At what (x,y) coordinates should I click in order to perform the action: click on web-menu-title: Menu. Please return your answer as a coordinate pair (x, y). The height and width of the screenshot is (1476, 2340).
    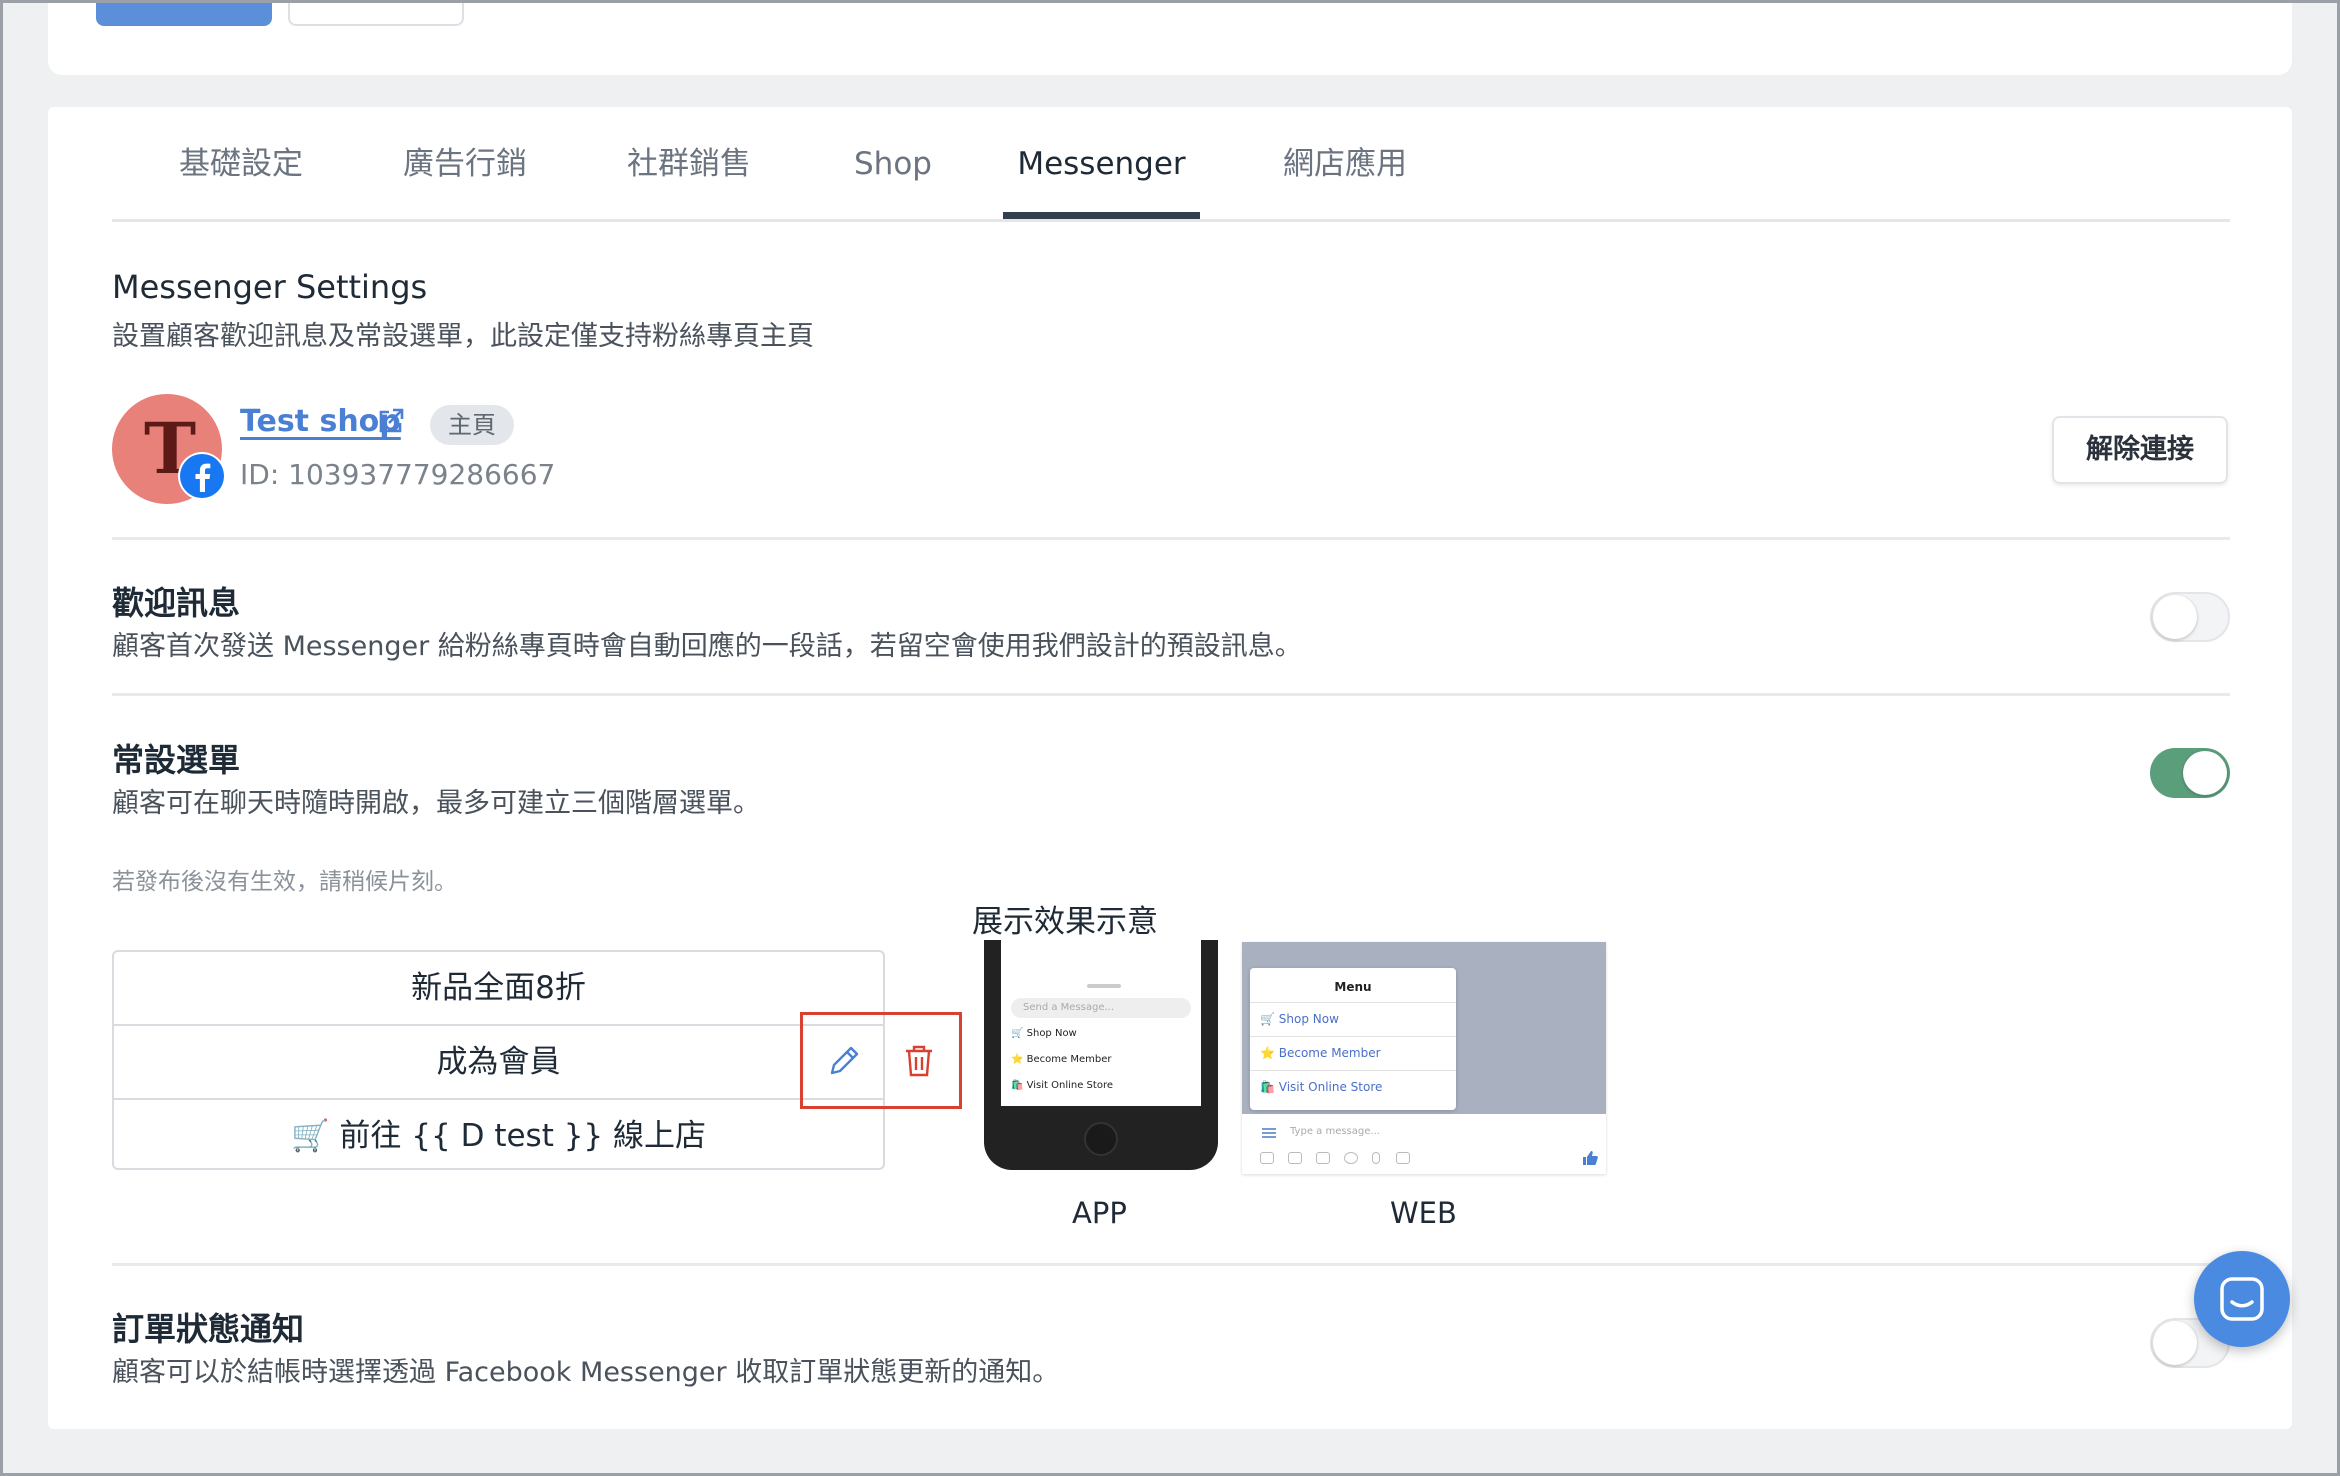
    Looking at the image, I should click on (1353, 987).